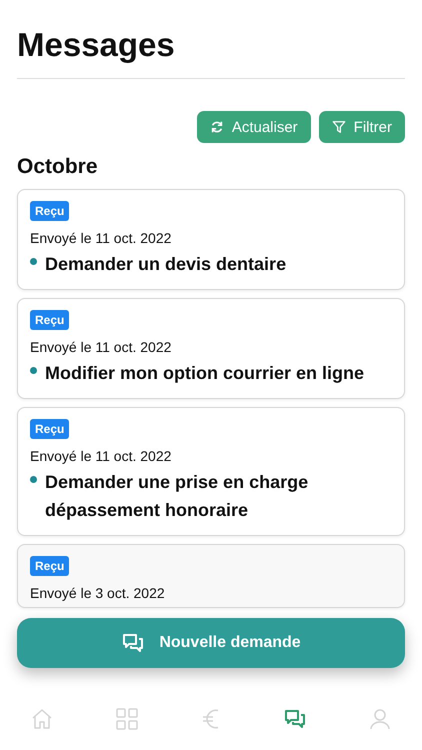 The image size is (422, 750). What do you see at coordinates (211, 348) in the screenshot?
I see `message-card: Reçu Envoyé le 11 oct. 2022 Modifier mon option courrier en ligne` at bounding box center [211, 348].